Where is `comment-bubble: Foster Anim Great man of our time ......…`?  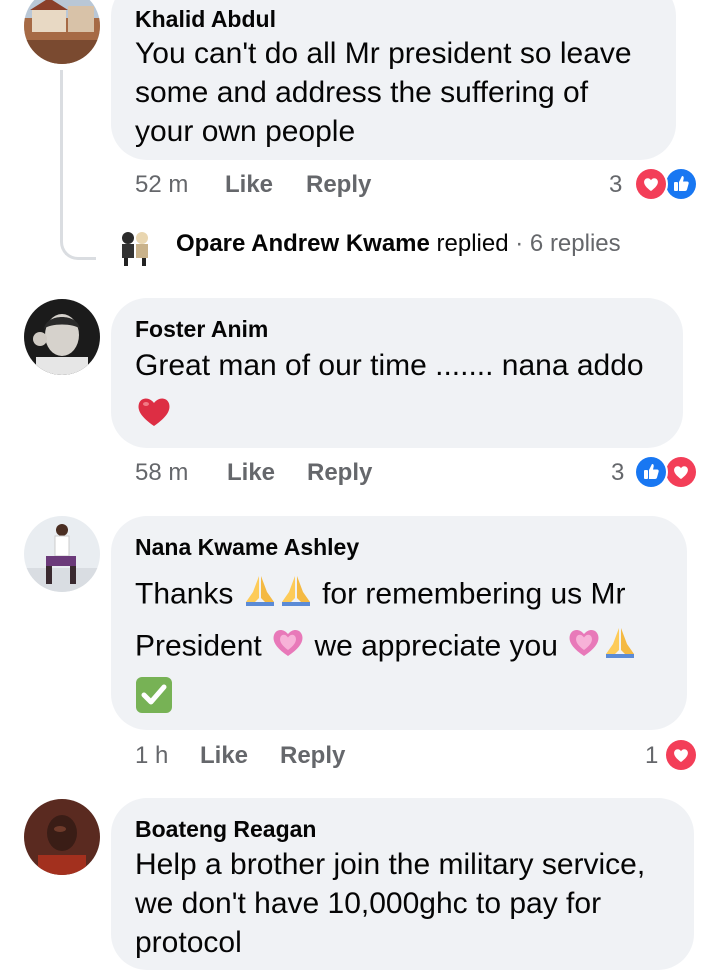
comment-bubble: Foster Anim Great man of our time ......… is located at coordinates (397, 373).